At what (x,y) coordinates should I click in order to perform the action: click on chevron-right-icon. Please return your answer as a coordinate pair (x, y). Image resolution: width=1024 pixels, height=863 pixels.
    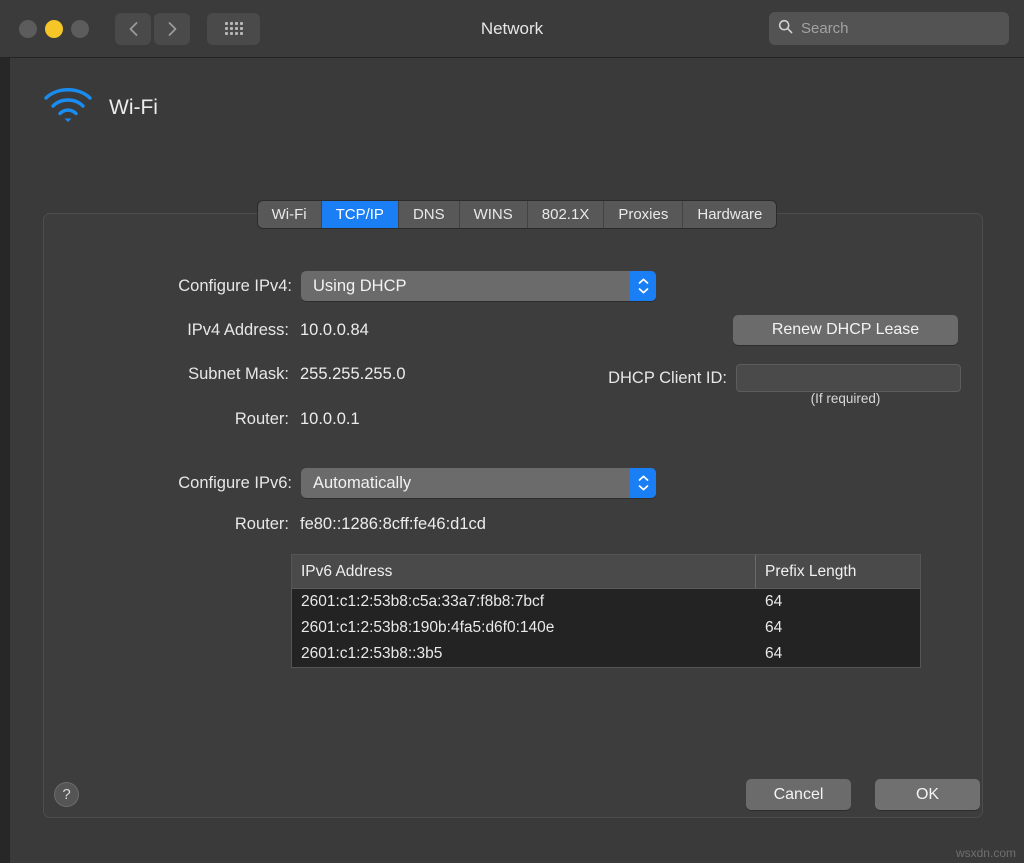
    Looking at the image, I should click on (172, 29).